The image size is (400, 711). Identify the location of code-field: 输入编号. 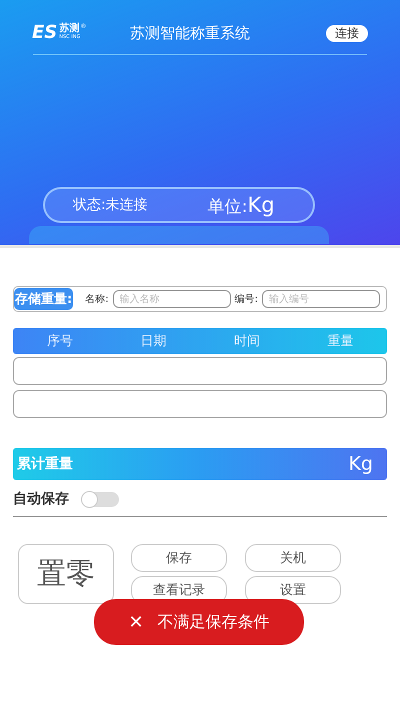
(321, 299).